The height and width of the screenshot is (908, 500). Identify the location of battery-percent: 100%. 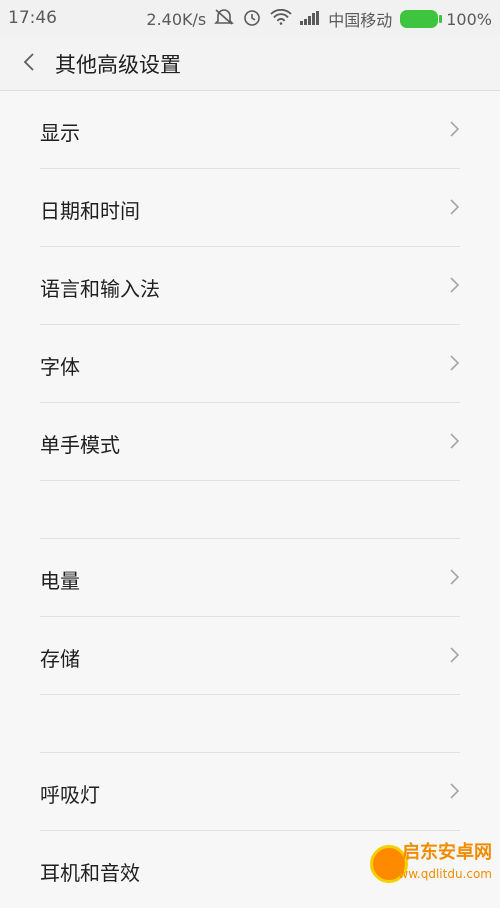
(469, 19).